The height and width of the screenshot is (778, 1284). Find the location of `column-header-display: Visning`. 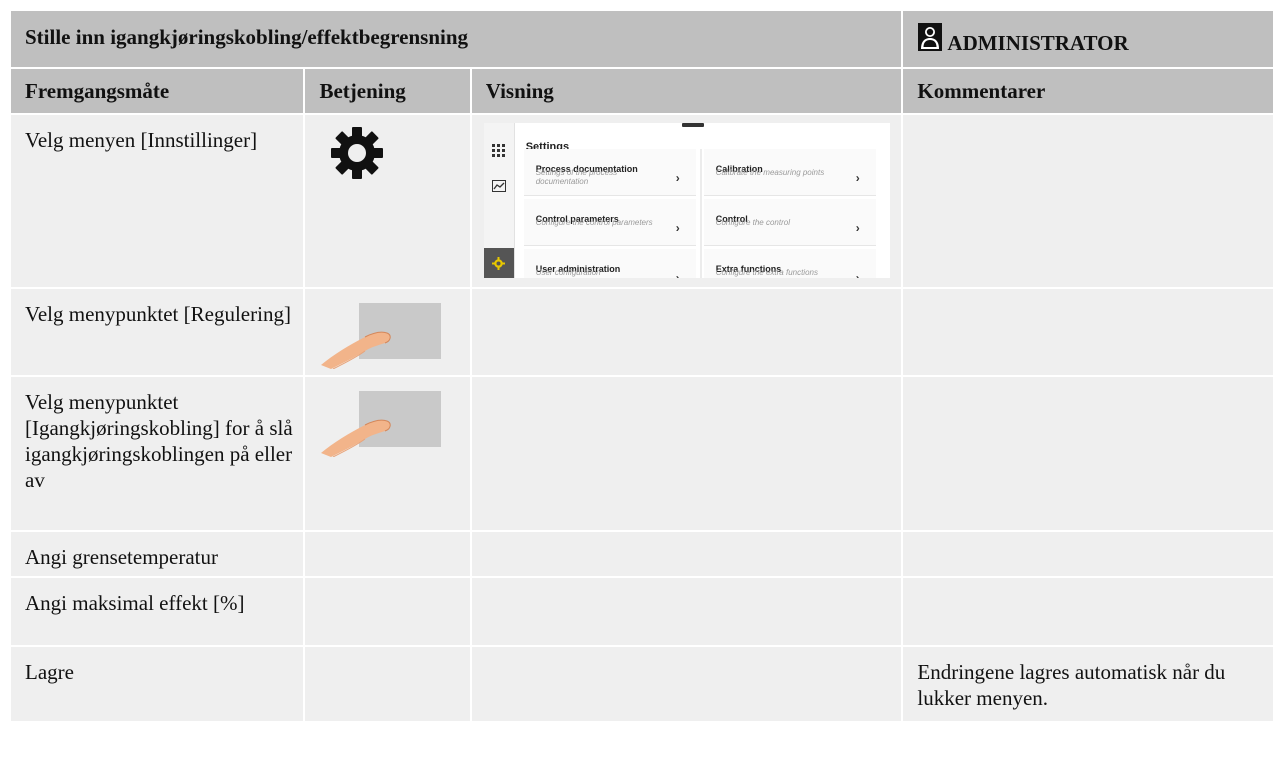

column-header-display: Visning is located at coordinates (519, 91).